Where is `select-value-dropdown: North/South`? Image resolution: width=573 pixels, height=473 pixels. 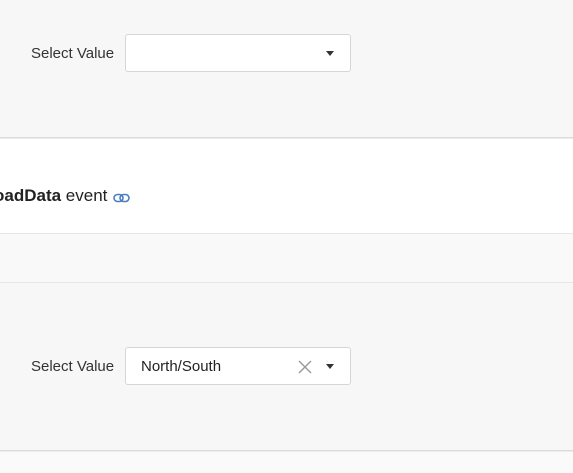 select-value-dropdown: North/South is located at coordinates (238, 366).